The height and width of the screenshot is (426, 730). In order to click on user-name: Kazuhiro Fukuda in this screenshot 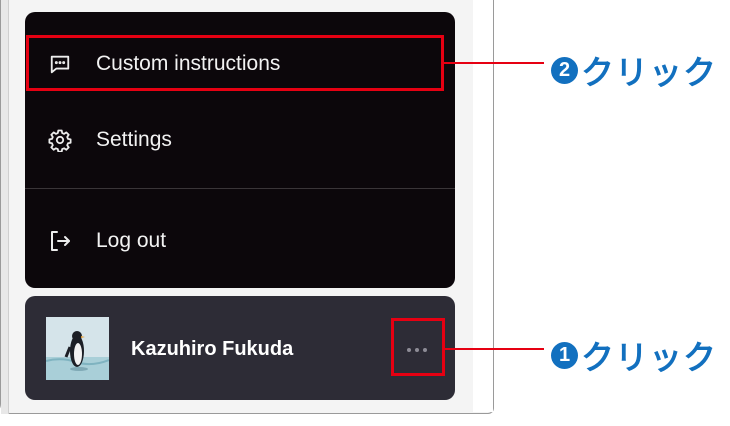, I will do `click(212, 349)`.